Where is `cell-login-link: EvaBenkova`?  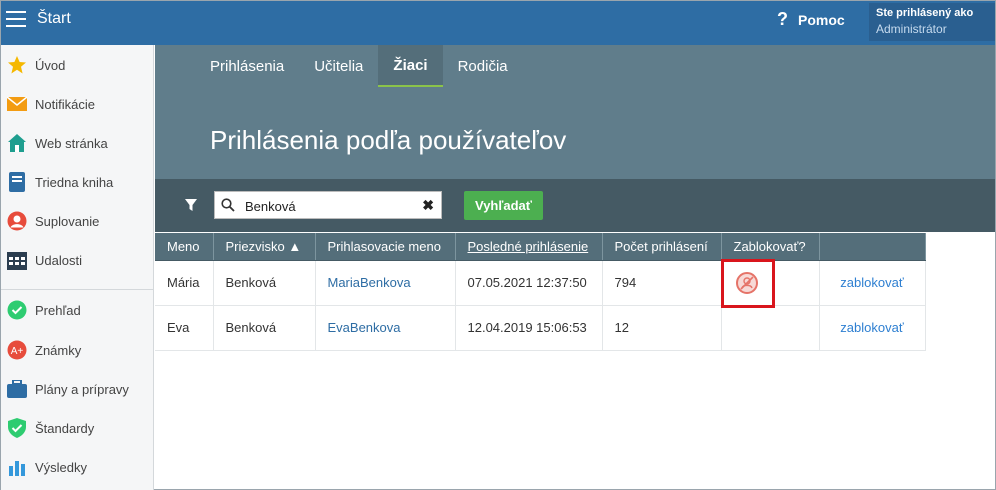
cell-login-link: EvaBenkova is located at coordinates (385, 328).